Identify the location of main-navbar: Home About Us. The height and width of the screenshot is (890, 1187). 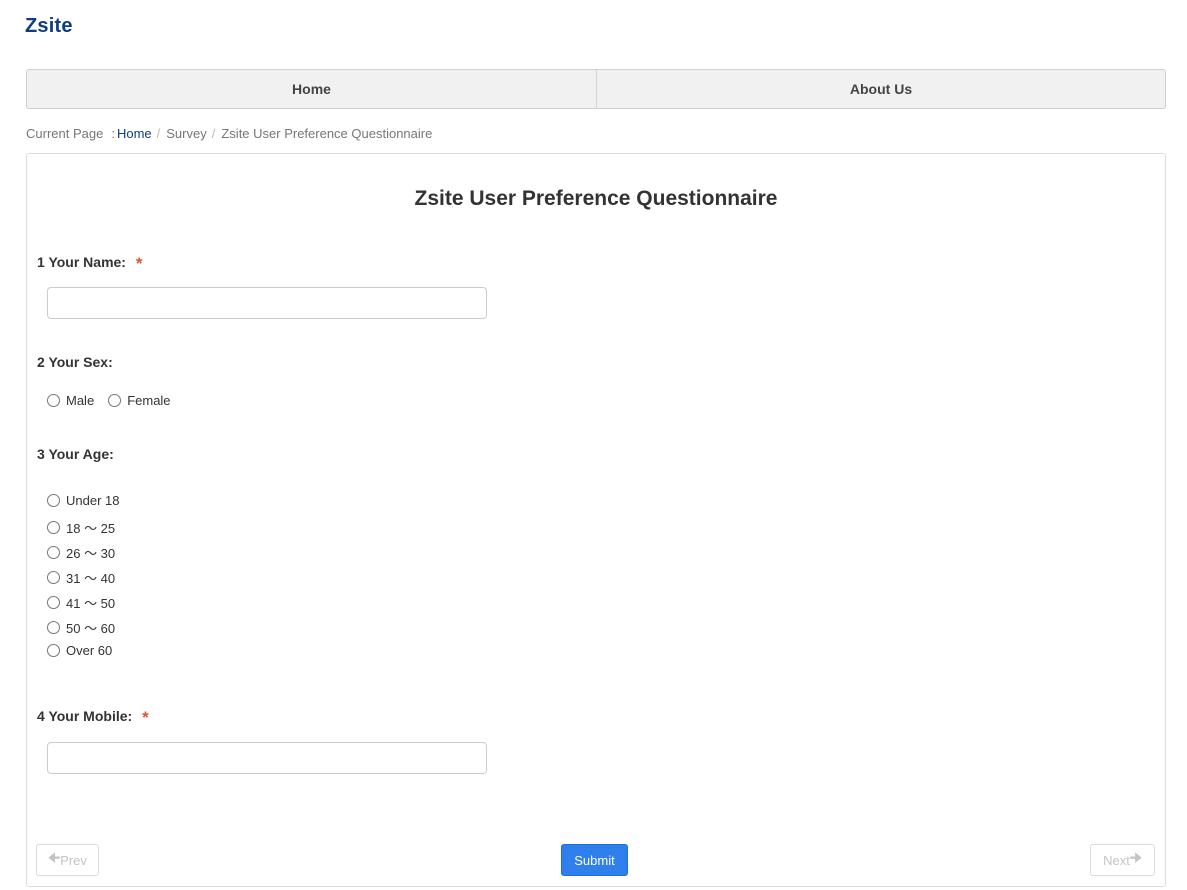
(596, 89).